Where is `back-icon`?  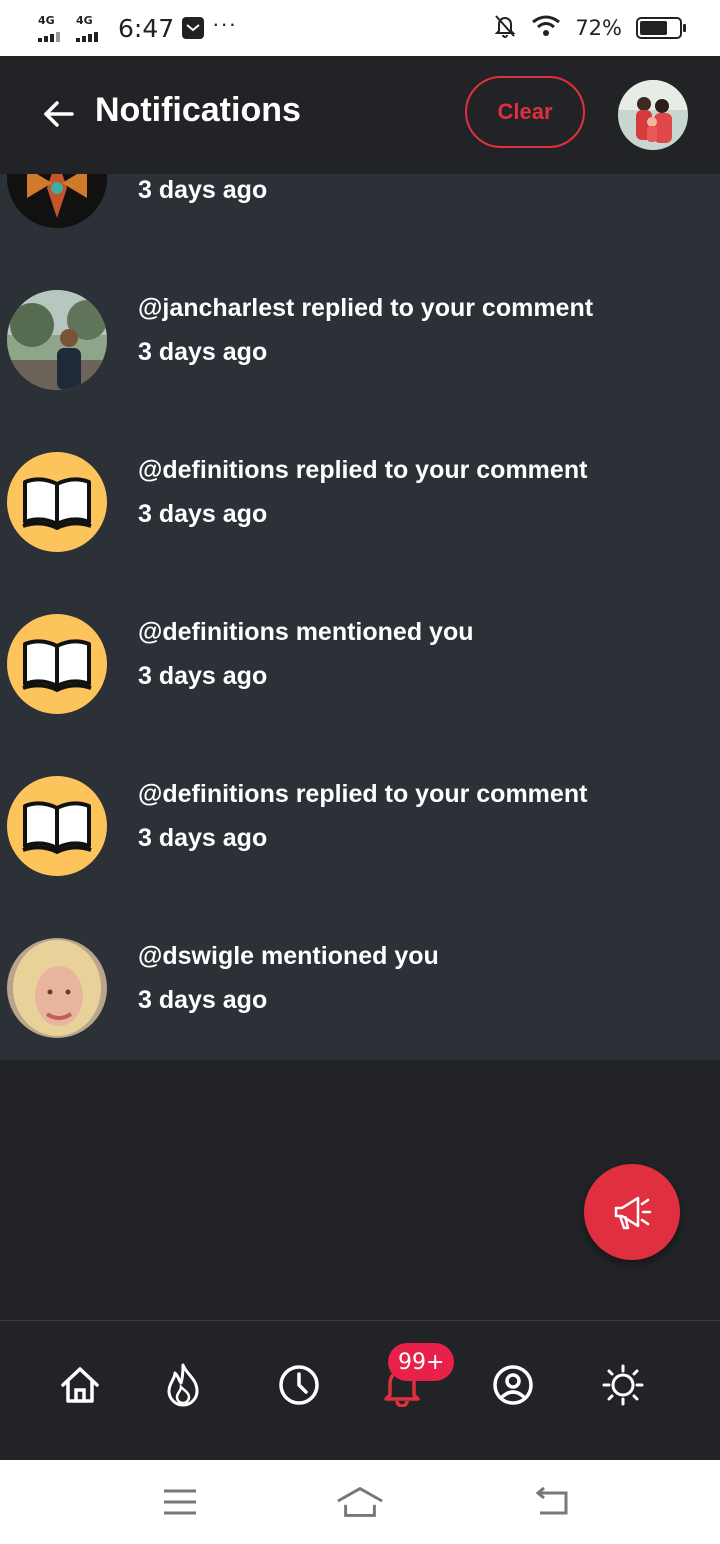
back-icon is located at coordinates (551, 1501).